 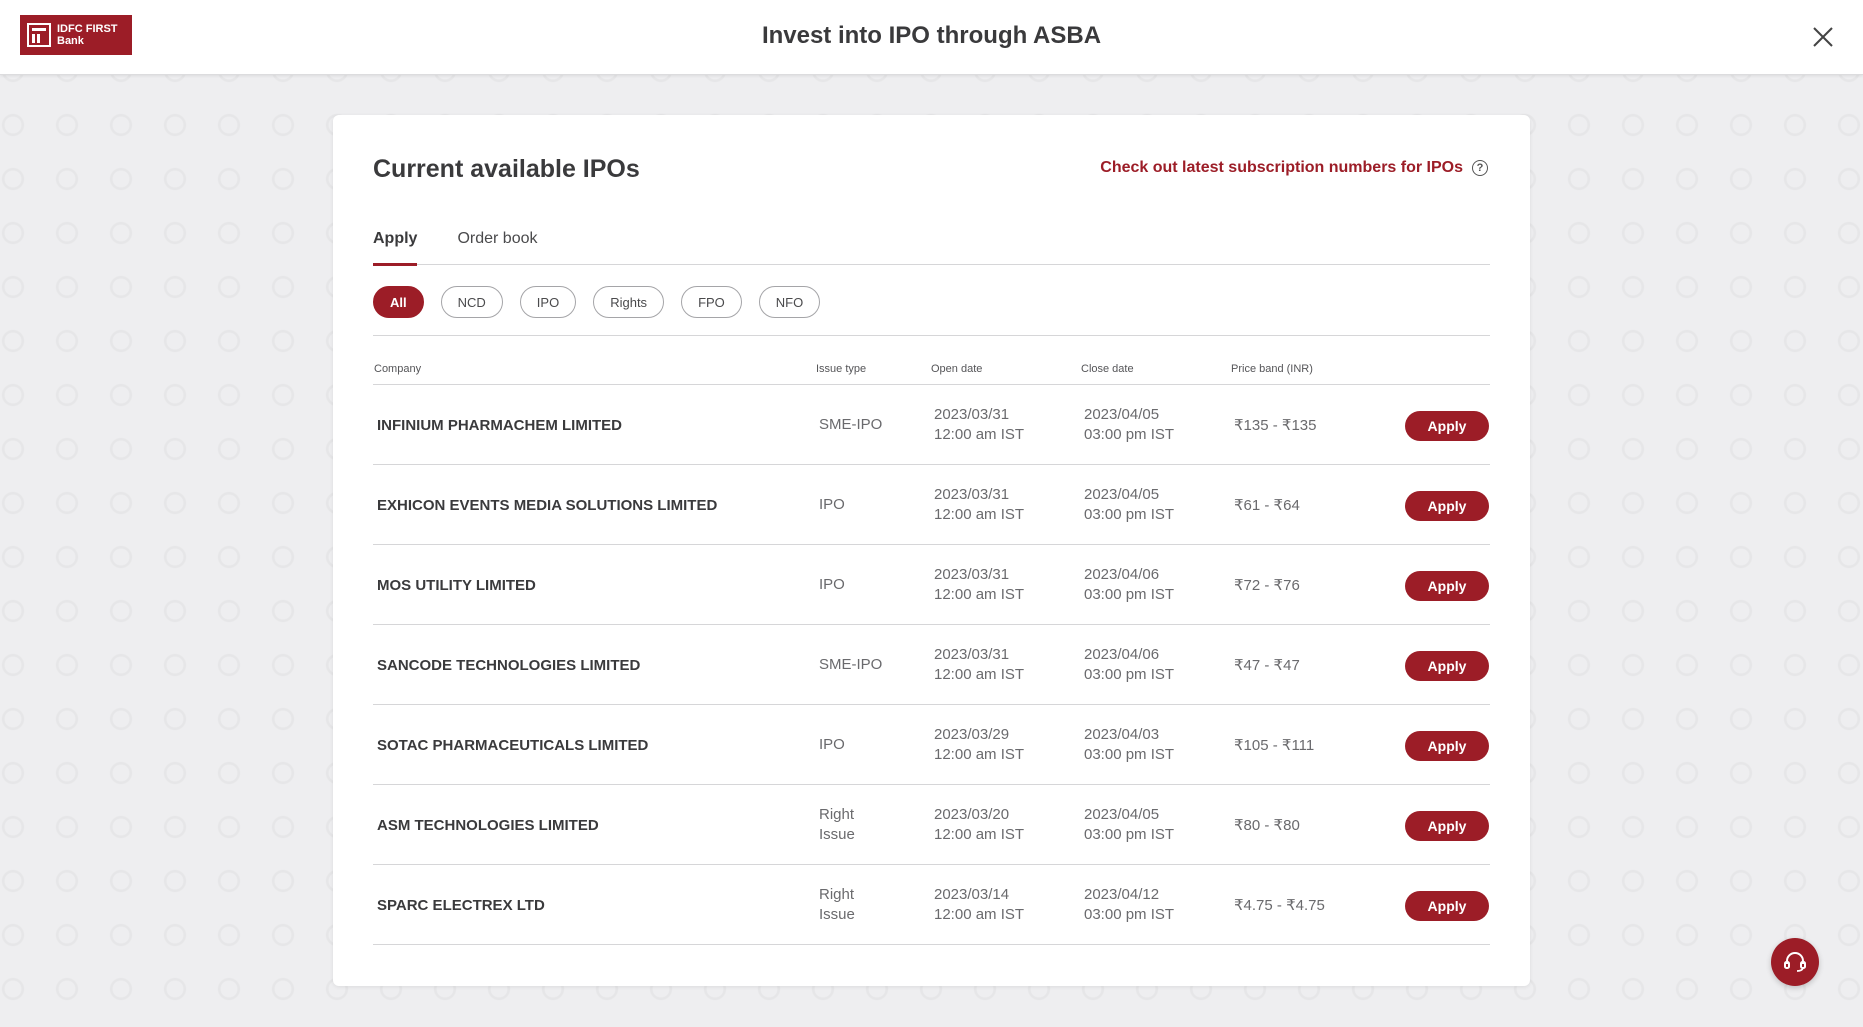 I want to click on filter-chip-ncd: NCD, so click(x=471, y=302).